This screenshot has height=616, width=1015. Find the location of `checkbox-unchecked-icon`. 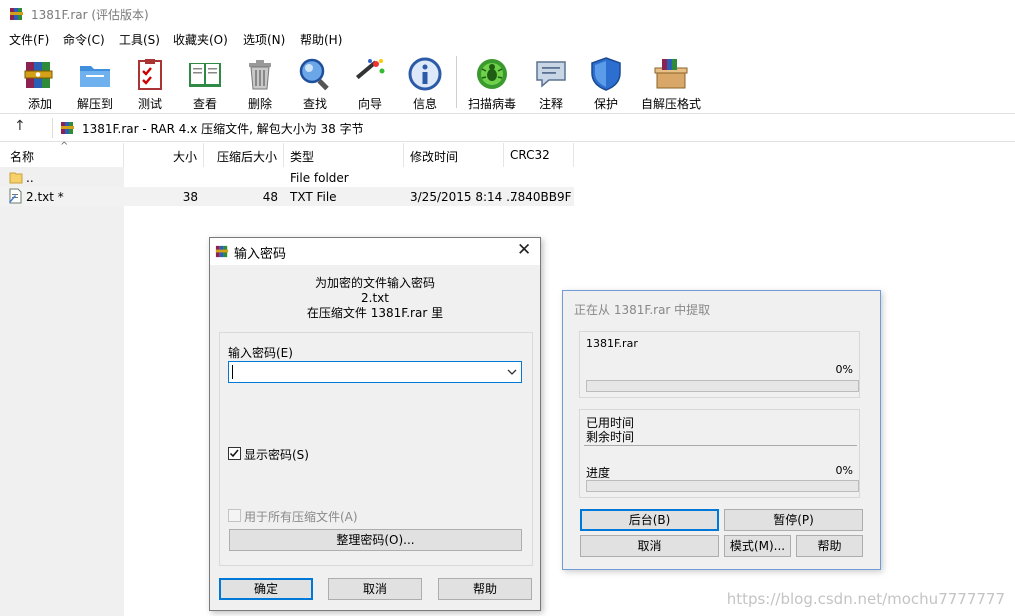

checkbox-unchecked-icon is located at coordinates (234, 515).